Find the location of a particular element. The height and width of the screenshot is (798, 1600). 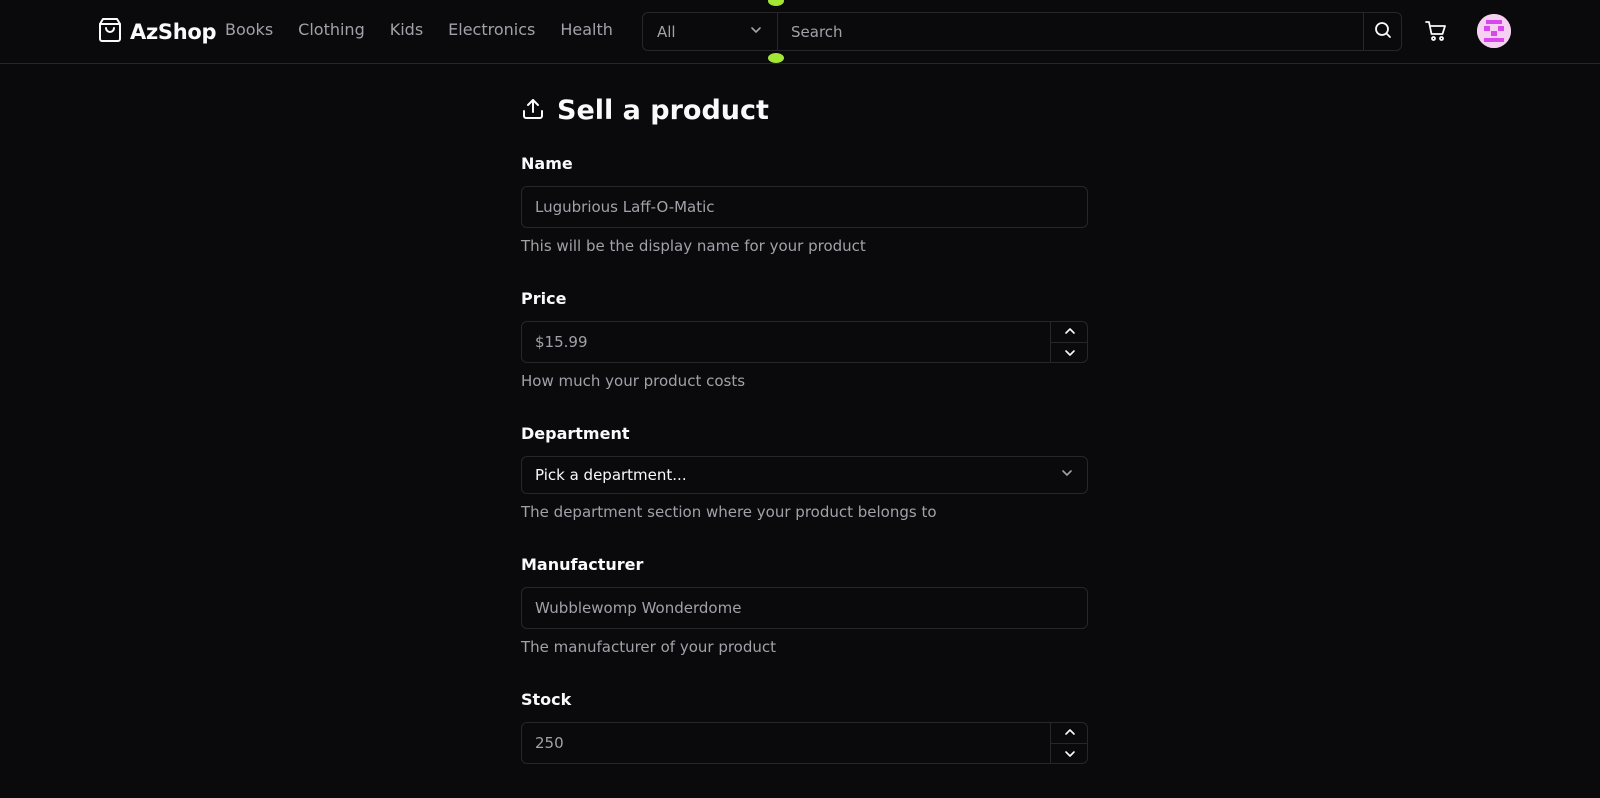

resize-handle-bottom is located at coordinates (776, 58).